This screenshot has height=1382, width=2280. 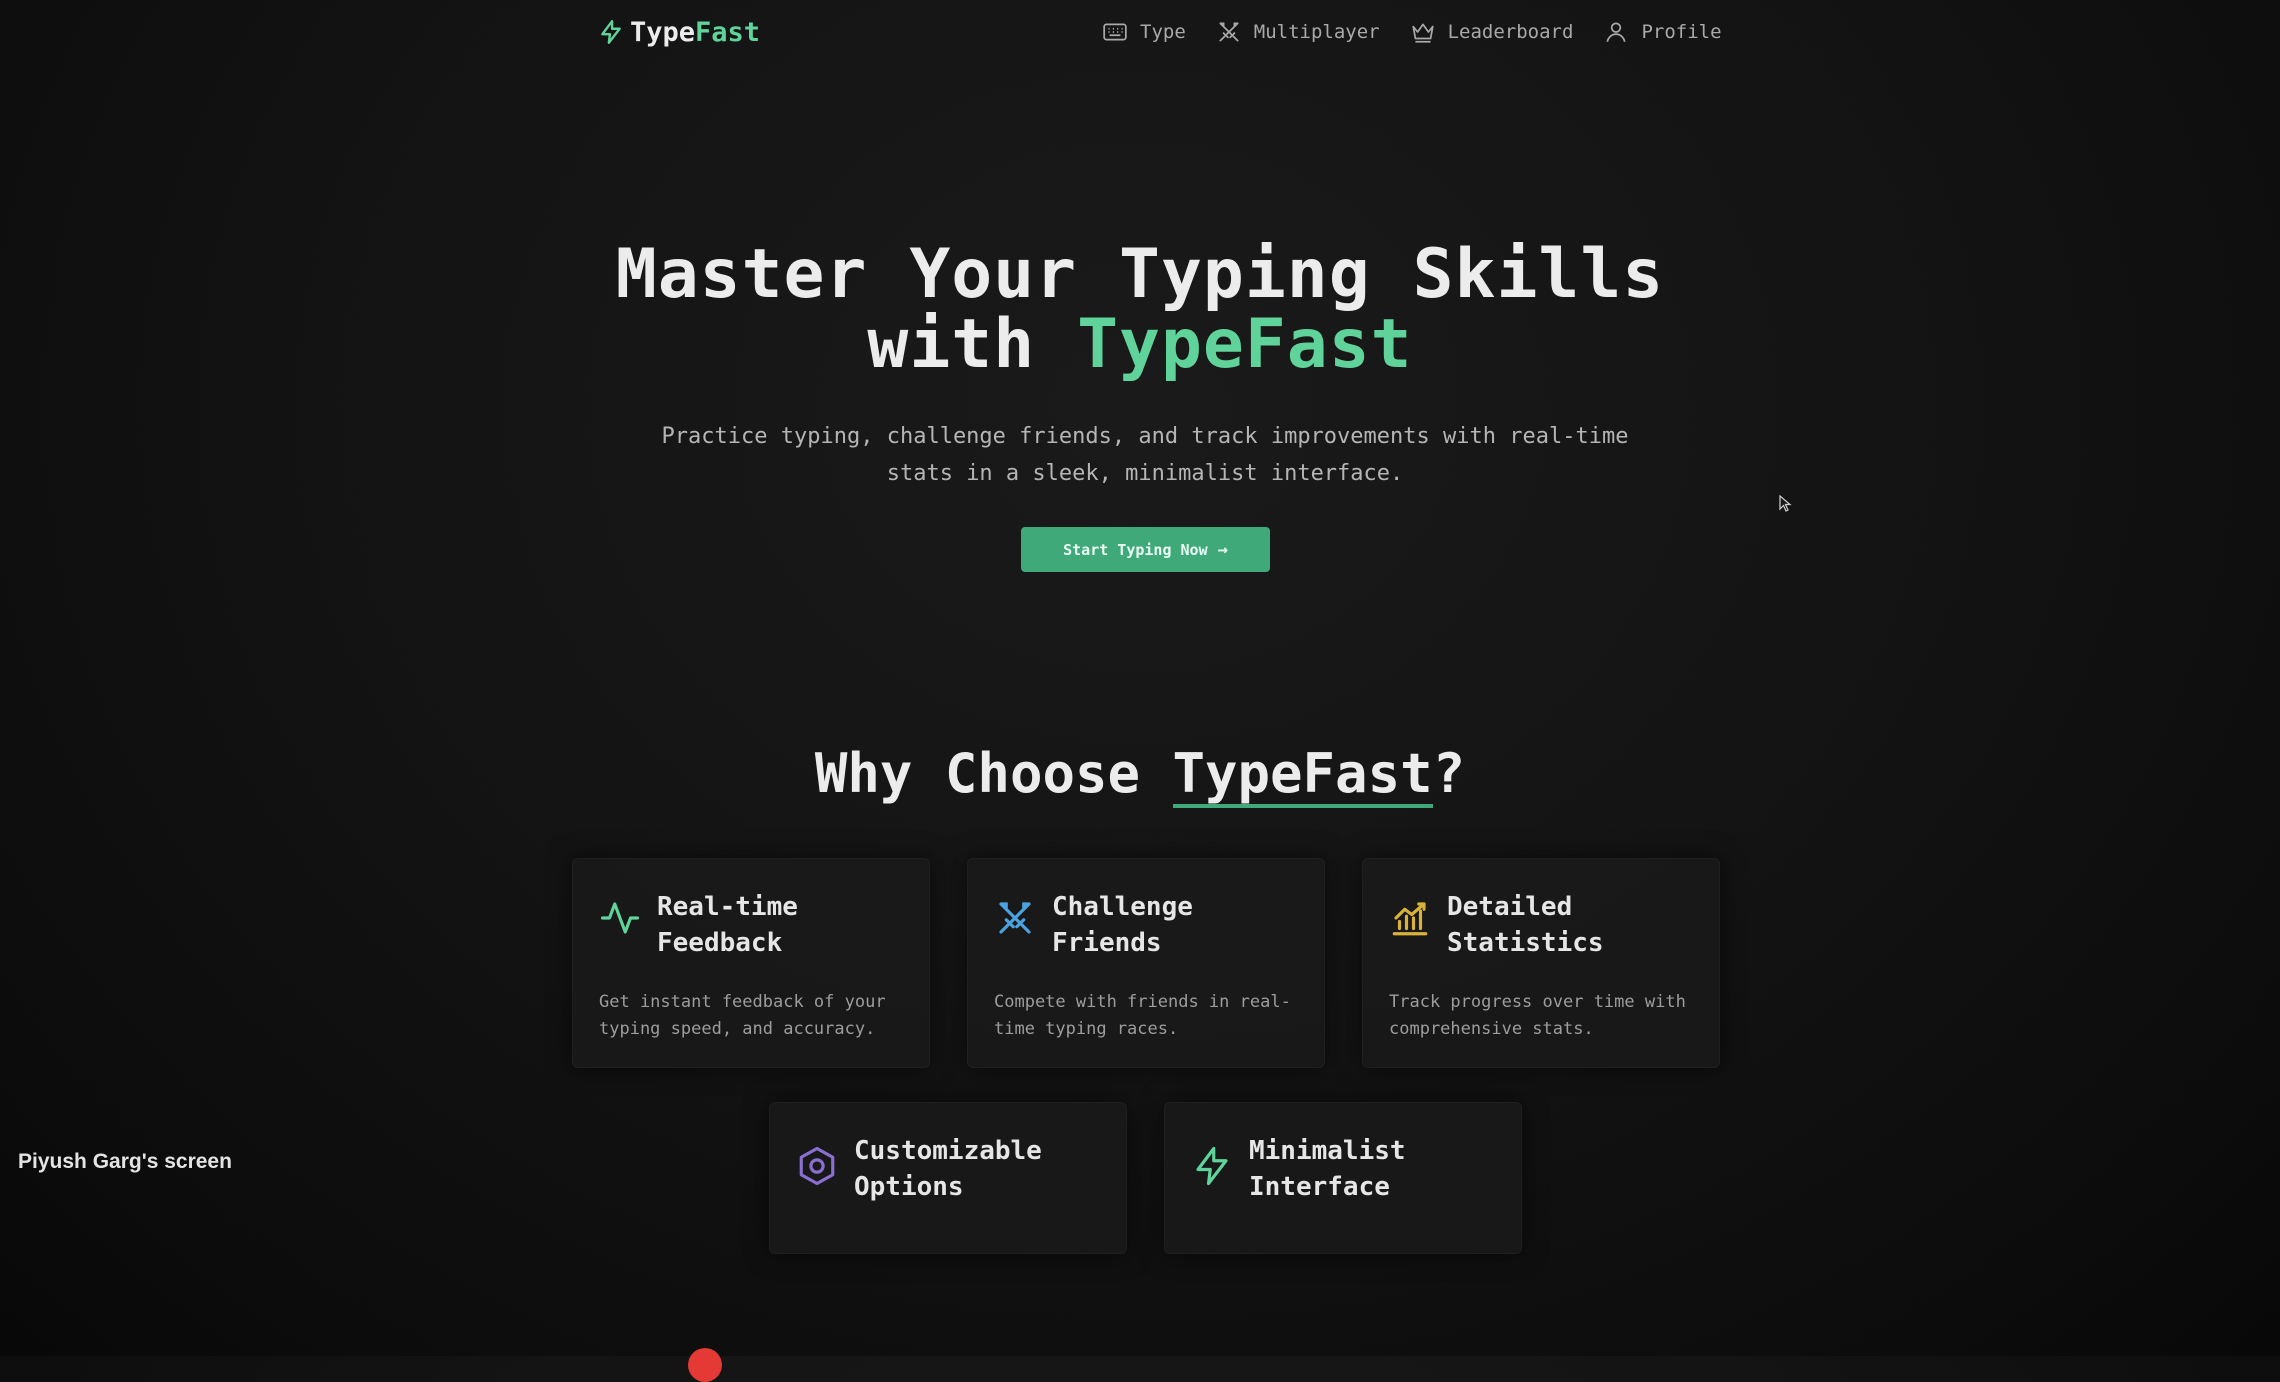 What do you see at coordinates (1510, 32) in the screenshot?
I see `nav-leaderboard-label: Leaderboard` at bounding box center [1510, 32].